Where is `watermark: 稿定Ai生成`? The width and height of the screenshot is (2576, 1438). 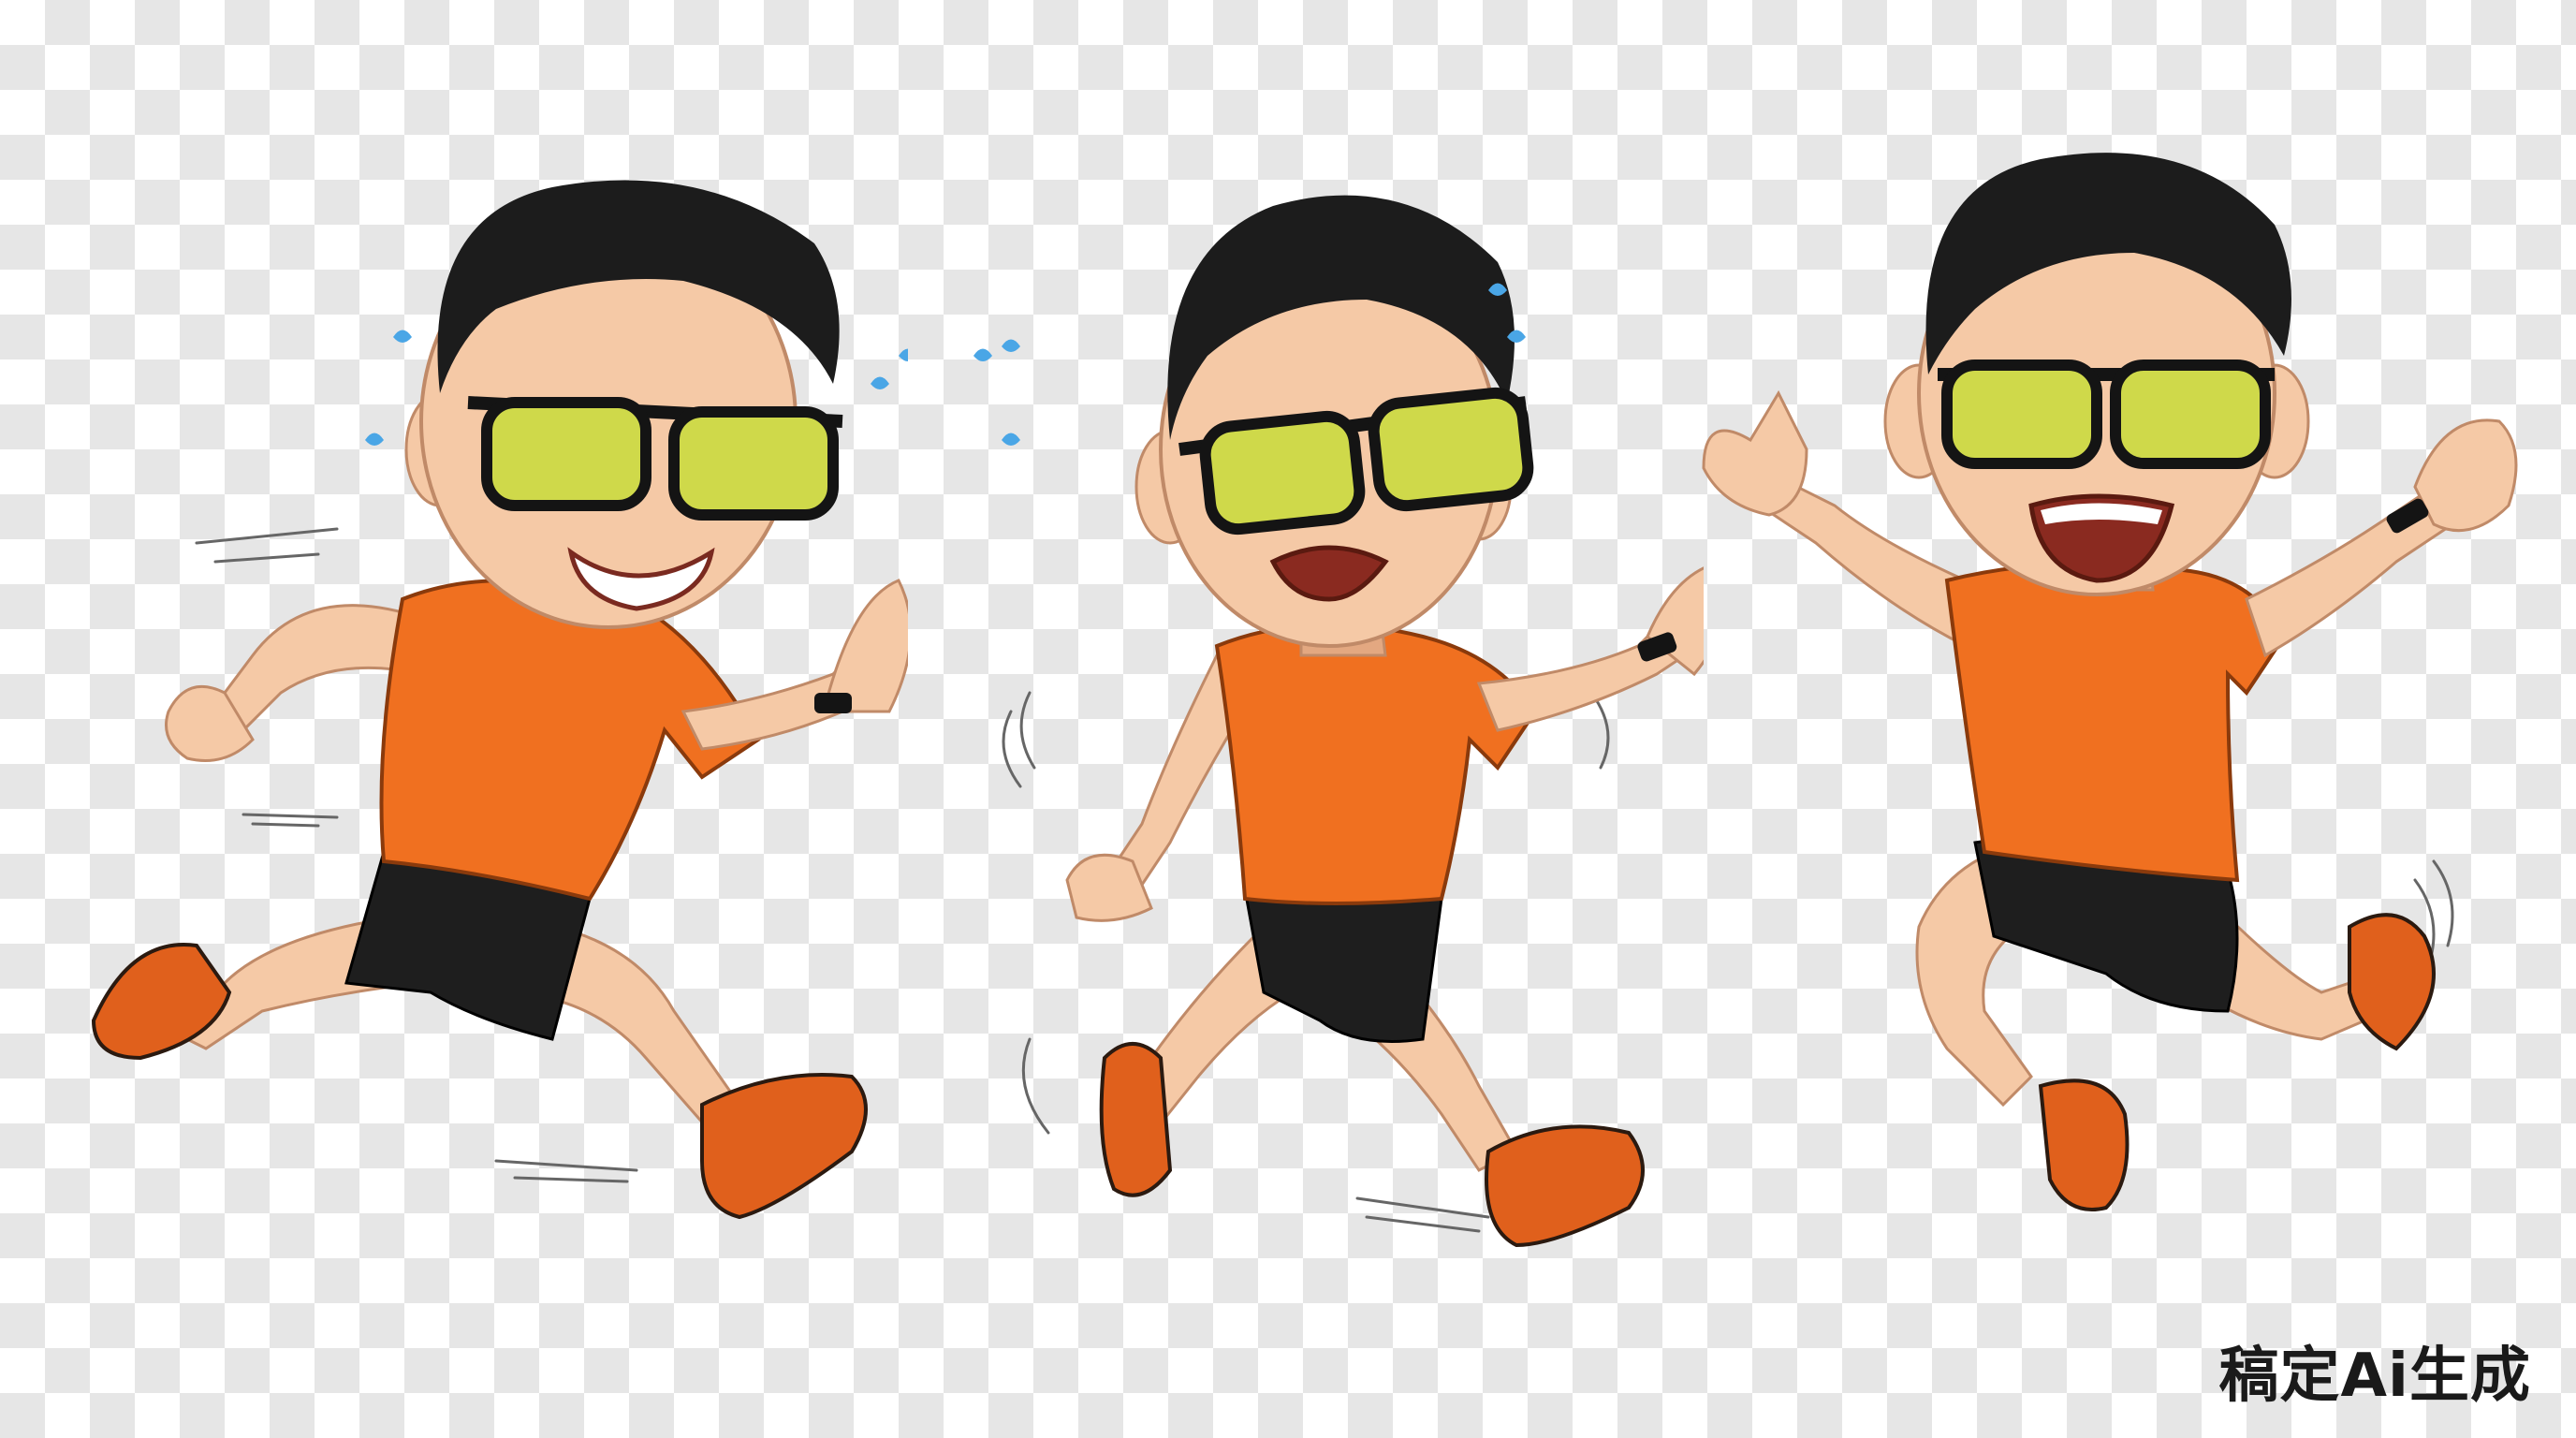
watermark: 稿定Ai生成 is located at coordinates (2375, 1371).